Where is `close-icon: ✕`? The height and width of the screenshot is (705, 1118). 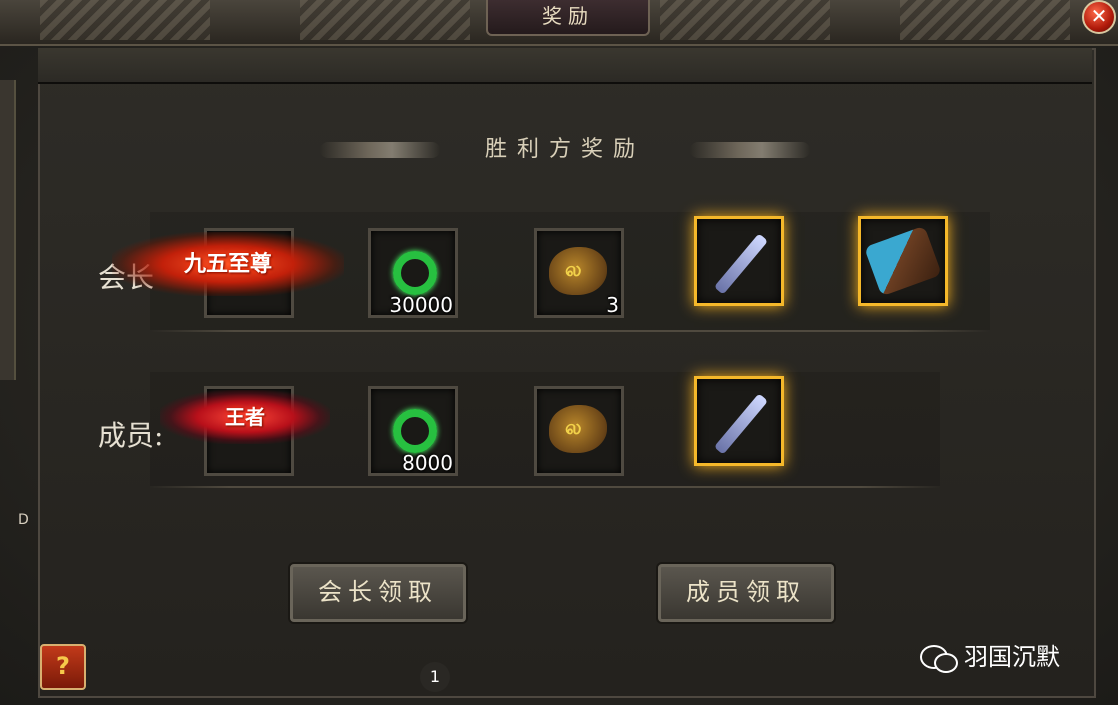 close-icon: ✕ is located at coordinates (1099, 16).